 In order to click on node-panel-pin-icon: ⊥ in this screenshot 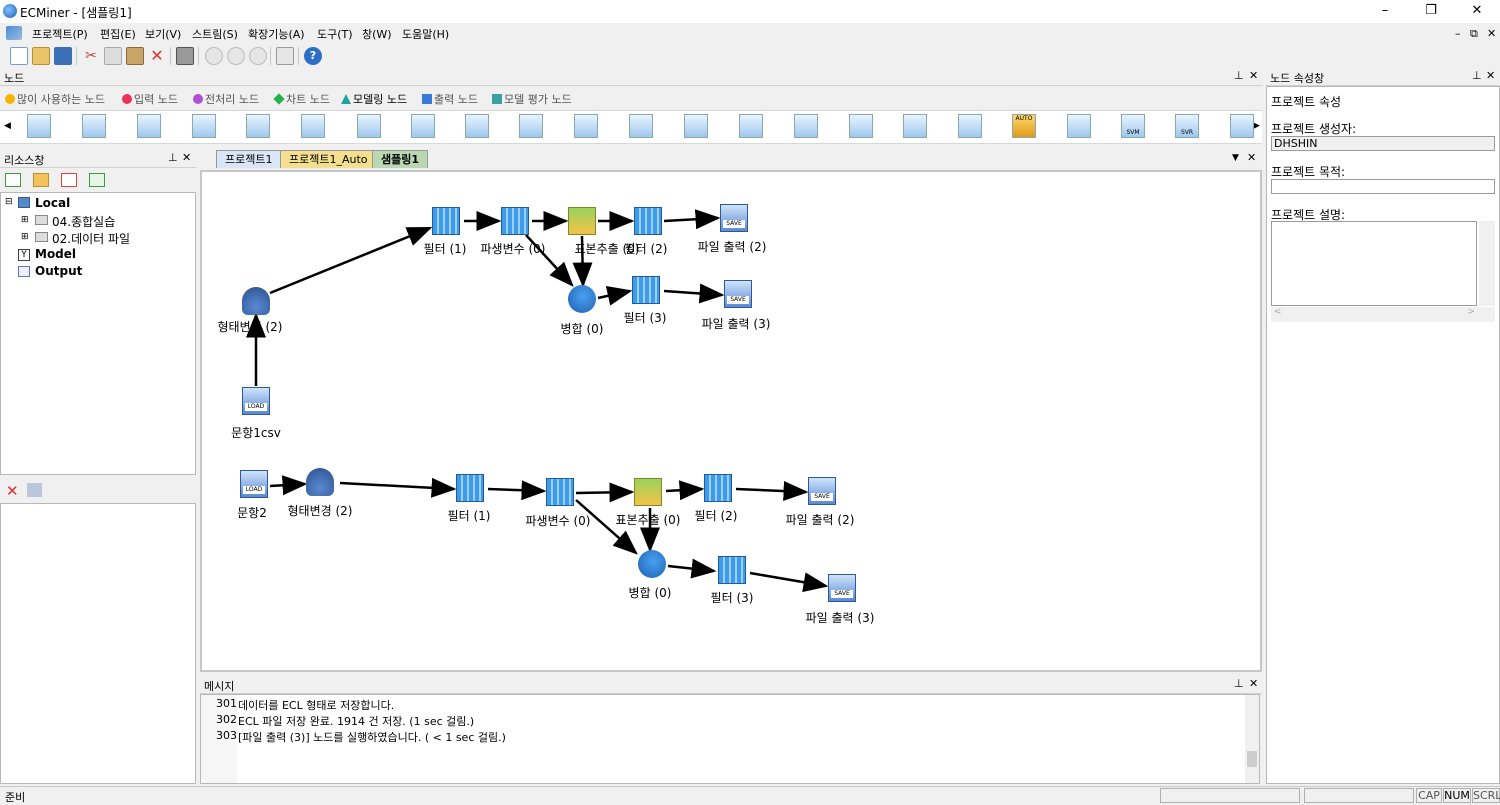, I will do `click(1239, 75)`.